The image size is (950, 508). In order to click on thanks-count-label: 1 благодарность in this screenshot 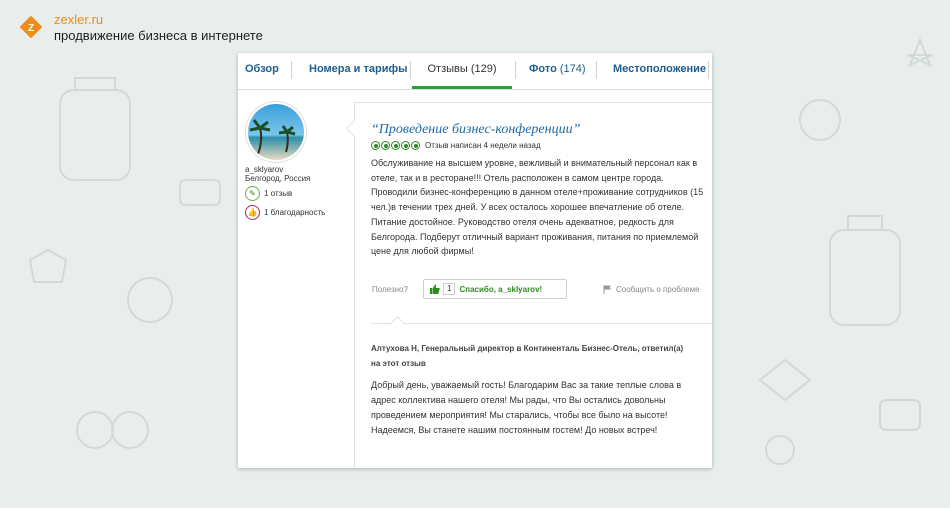, I will do `click(295, 212)`.